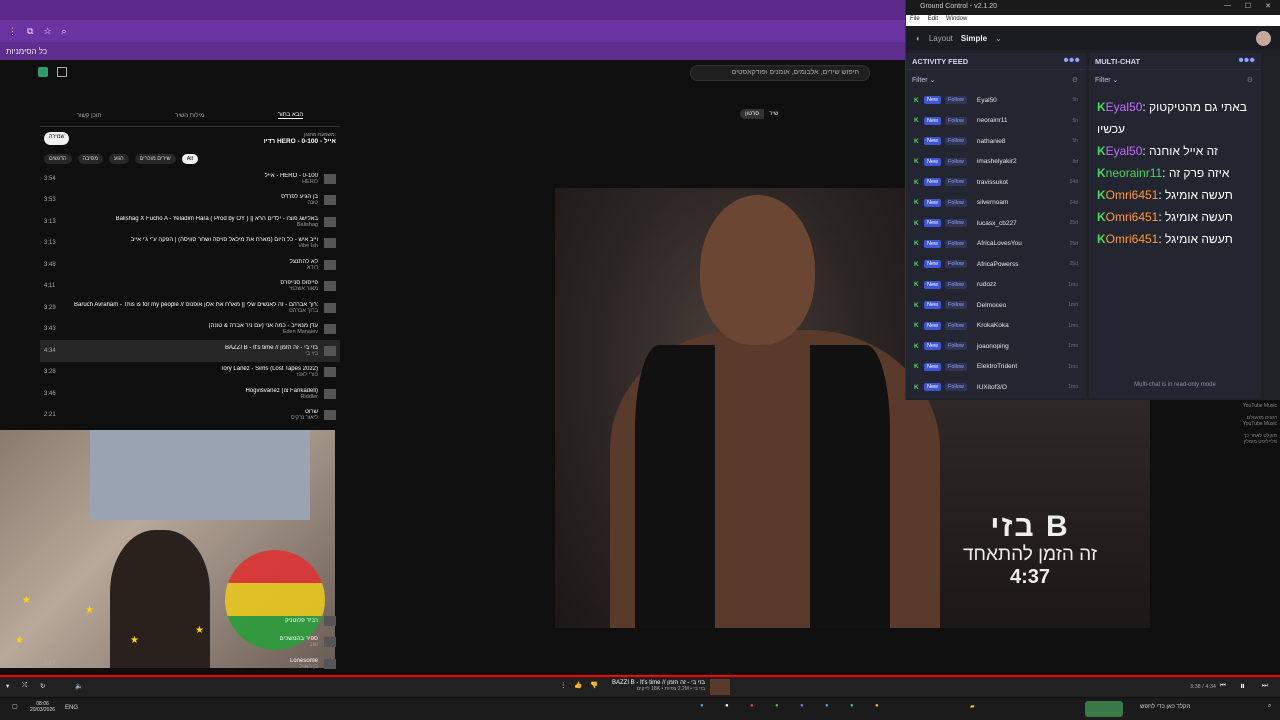 Image resolution: width=1280 pixels, height=720 pixels. Describe the element at coordinates (915, 20) in the screenshot. I see `menu-file: File` at that location.